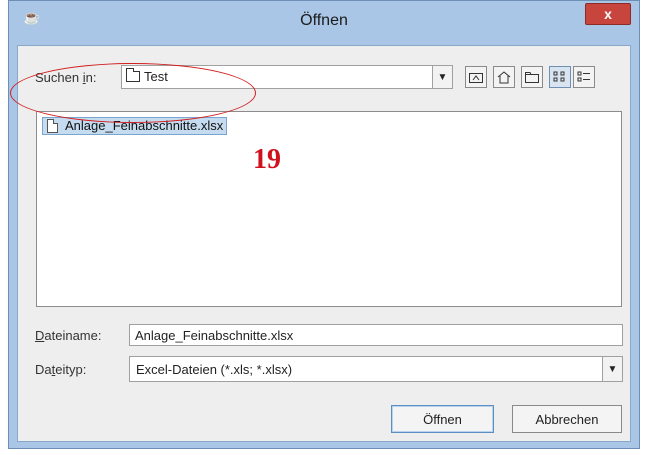 The image size is (648, 455). What do you see at coordinates (376, 369) in the screenshot?
I see `filetype-combobox: Excel-Dateien (*.xls; *.xlsx) ▼` at bounding box center [376, 369].